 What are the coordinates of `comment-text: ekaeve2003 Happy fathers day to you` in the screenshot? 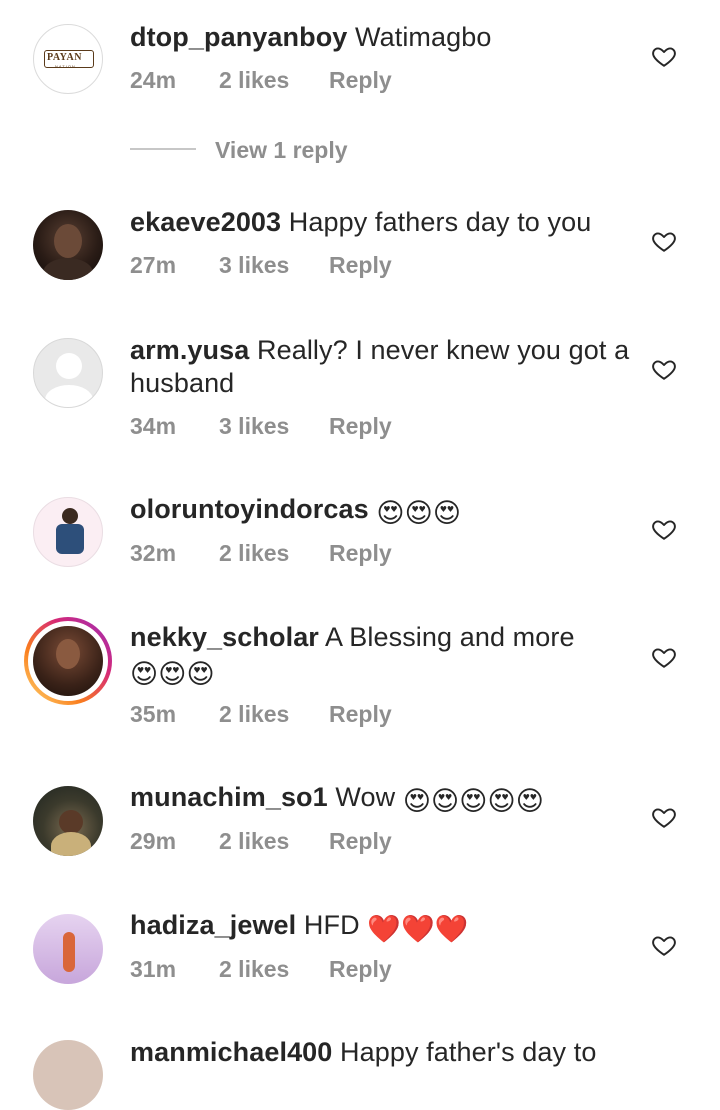 It's located at (380, 222).